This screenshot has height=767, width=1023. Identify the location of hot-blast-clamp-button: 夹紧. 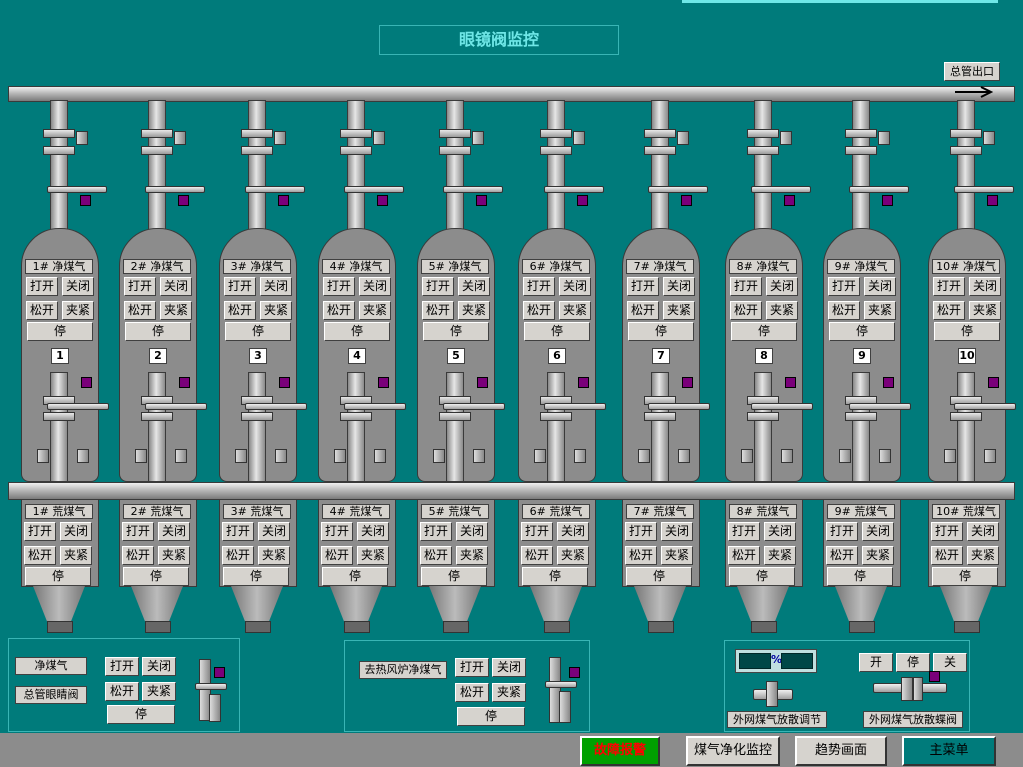
(509, 692).